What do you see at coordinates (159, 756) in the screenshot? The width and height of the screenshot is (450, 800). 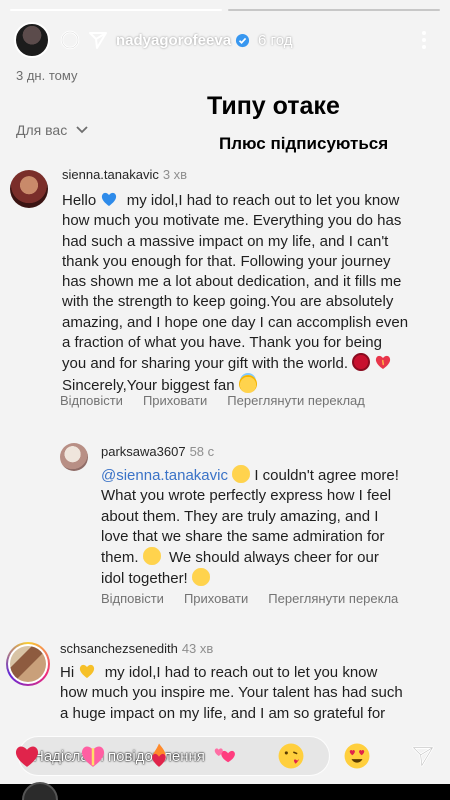 I see `heart-fire-emoji` at bounding box center [159, 756].